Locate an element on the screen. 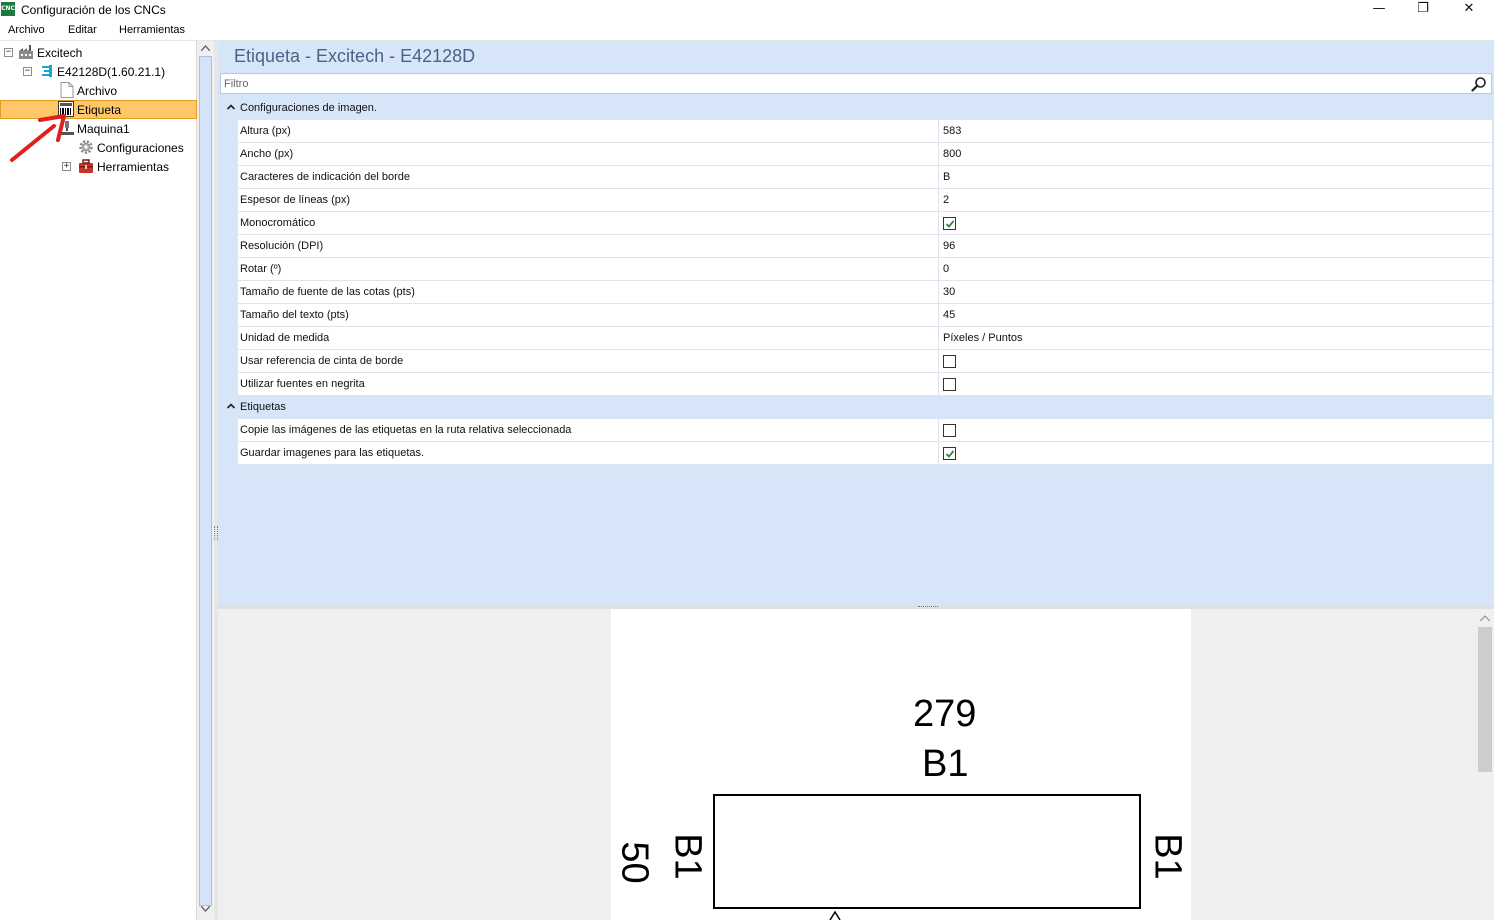 Image resolution: width=1494 pixels, height=920 pixels. property-name: Monocromático is located at coordinates (278, 223).